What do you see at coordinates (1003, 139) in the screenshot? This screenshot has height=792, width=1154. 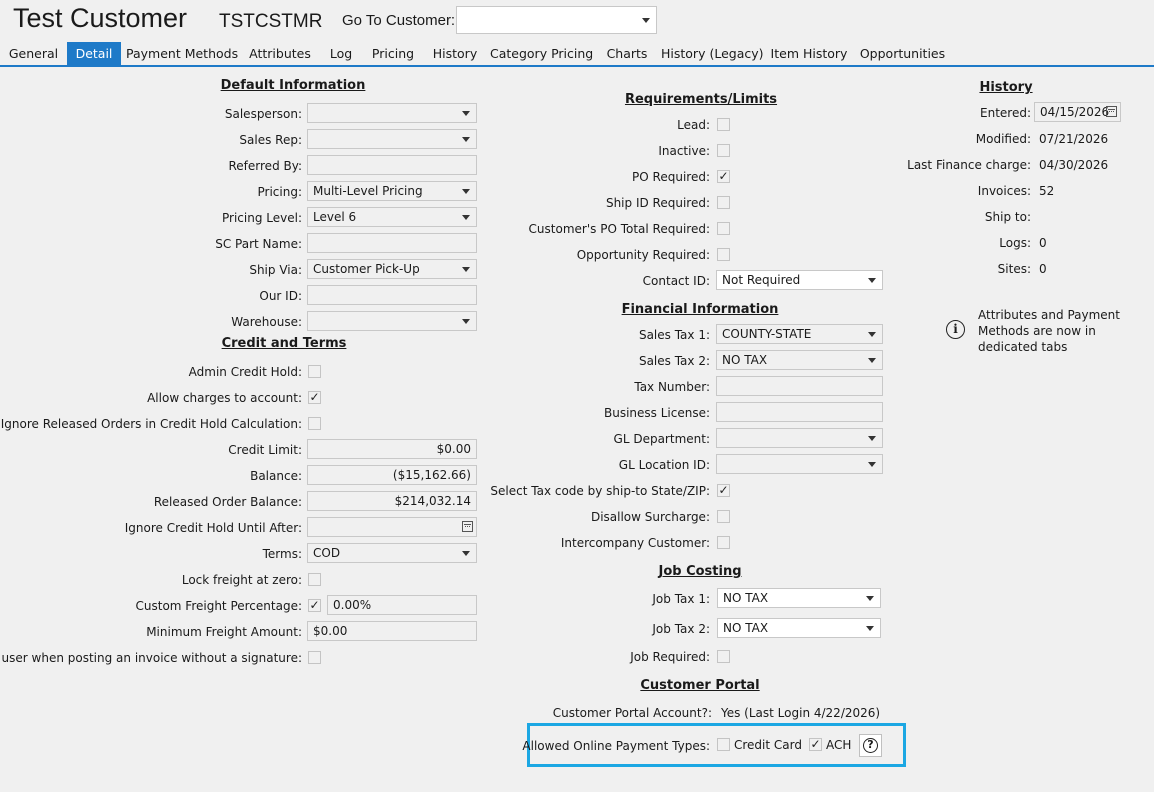 I see `modified-label: Modified:` at bounding box center [1003, 139].